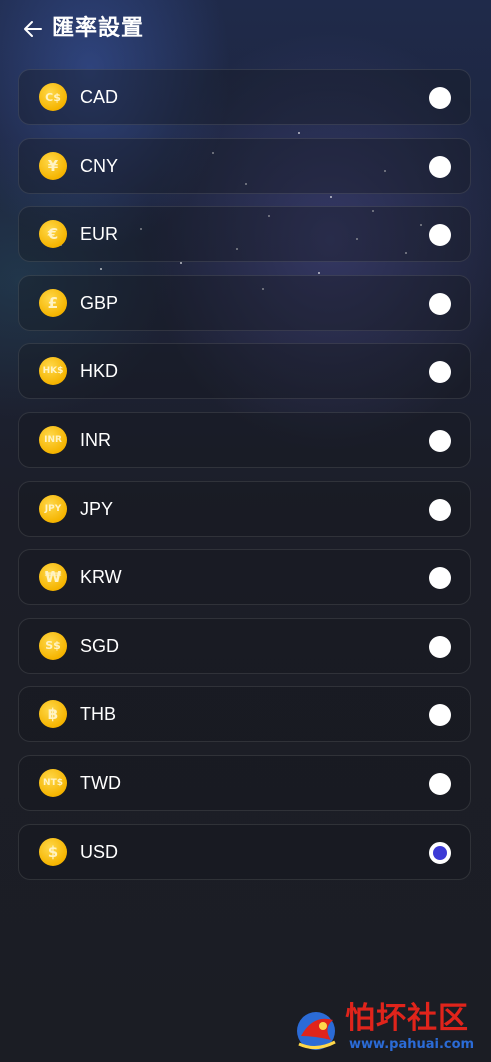  What do you see at coordinates (244, 97) in the screenshot?
I see `currency-row-cad: C$ CAD` at bounding box center [244, 97].